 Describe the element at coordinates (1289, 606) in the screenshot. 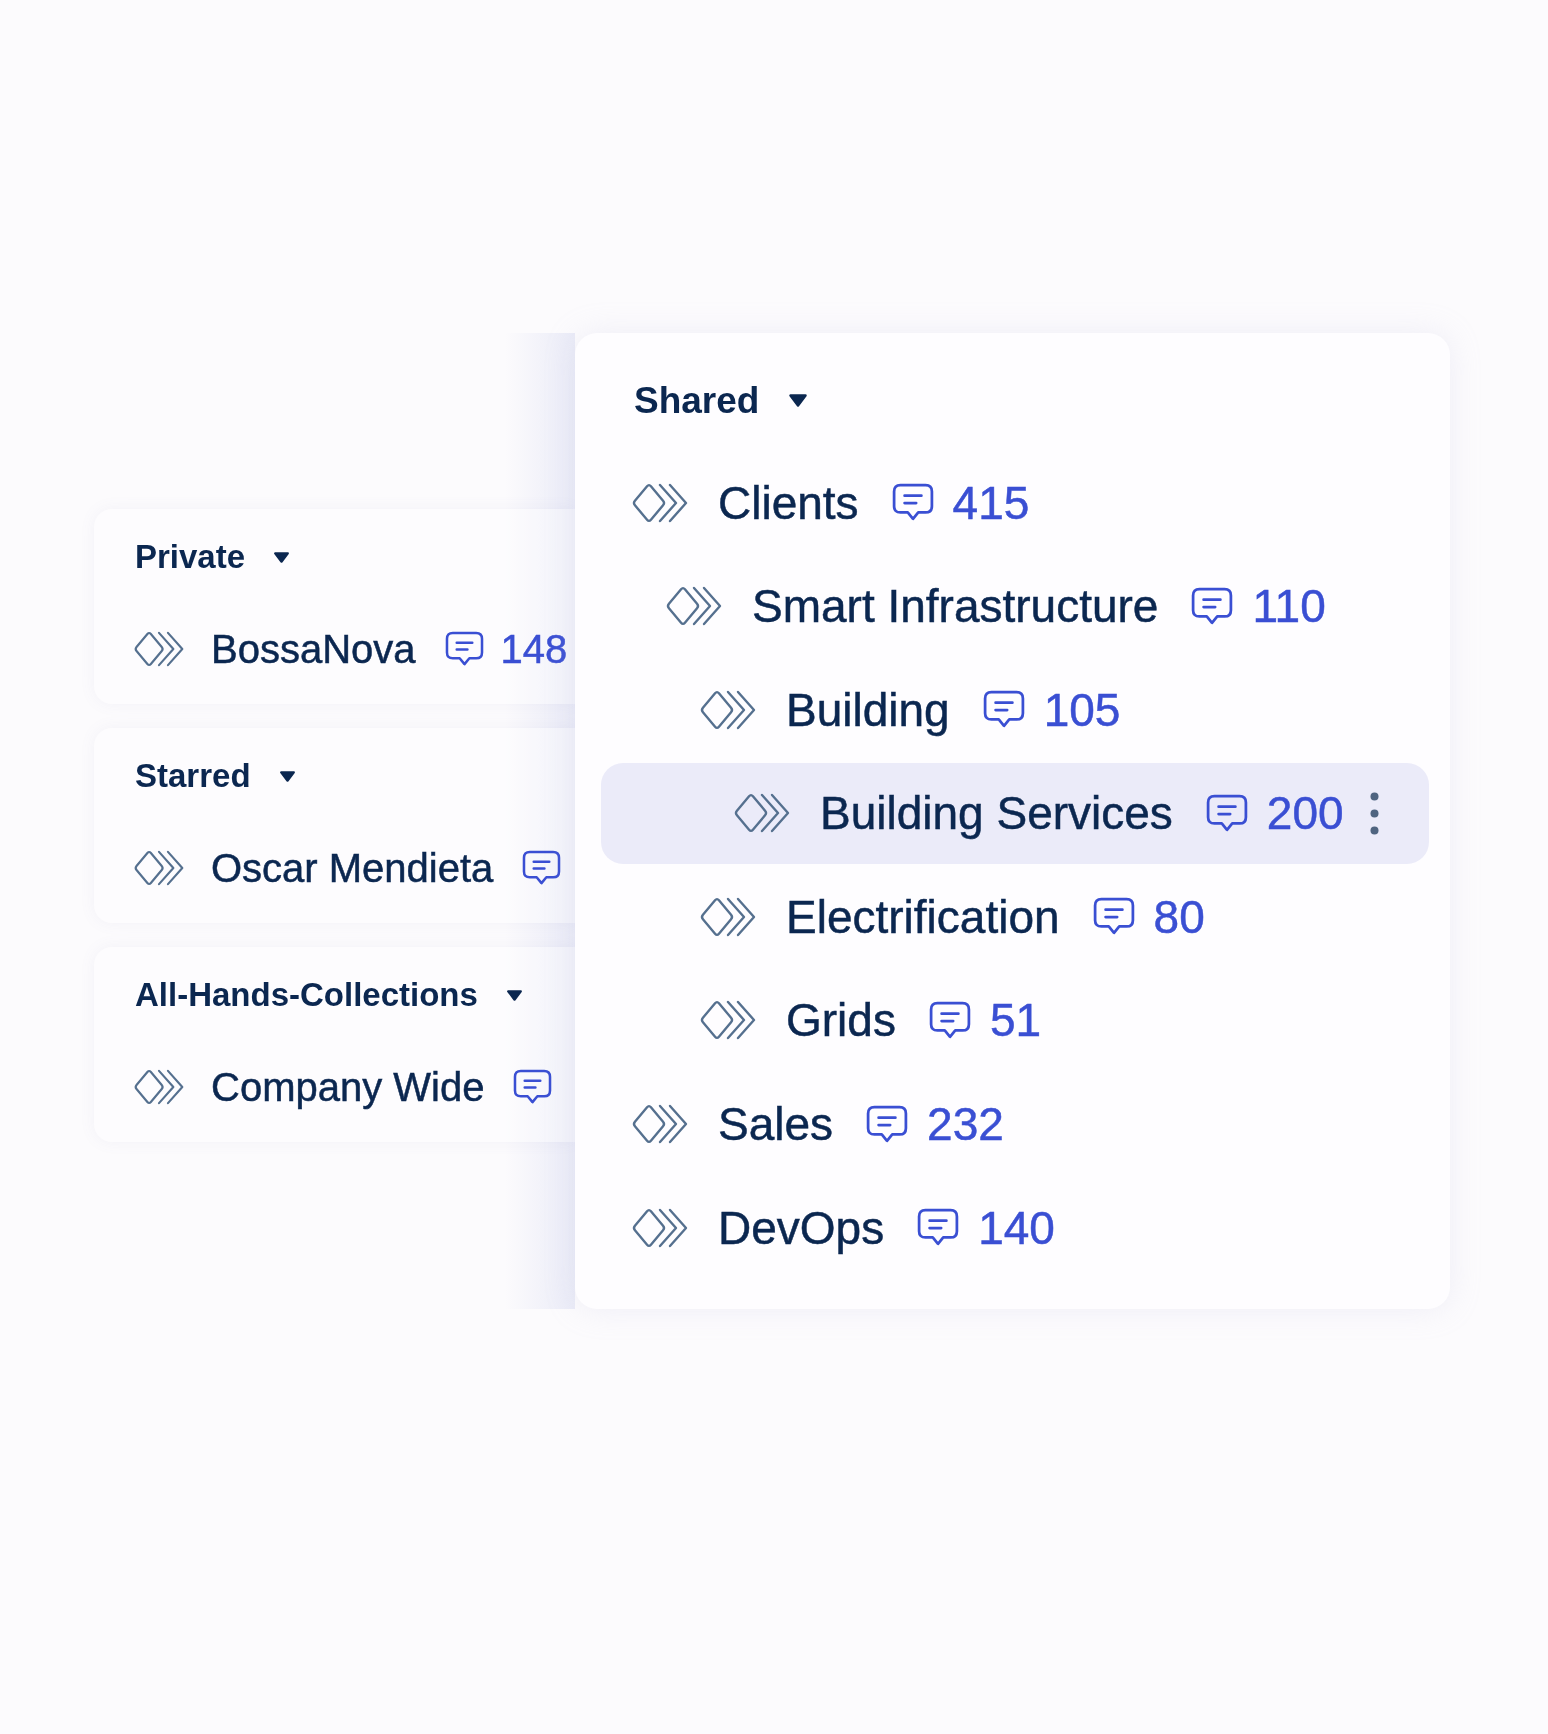

I see `comment-count: 110` at that location.